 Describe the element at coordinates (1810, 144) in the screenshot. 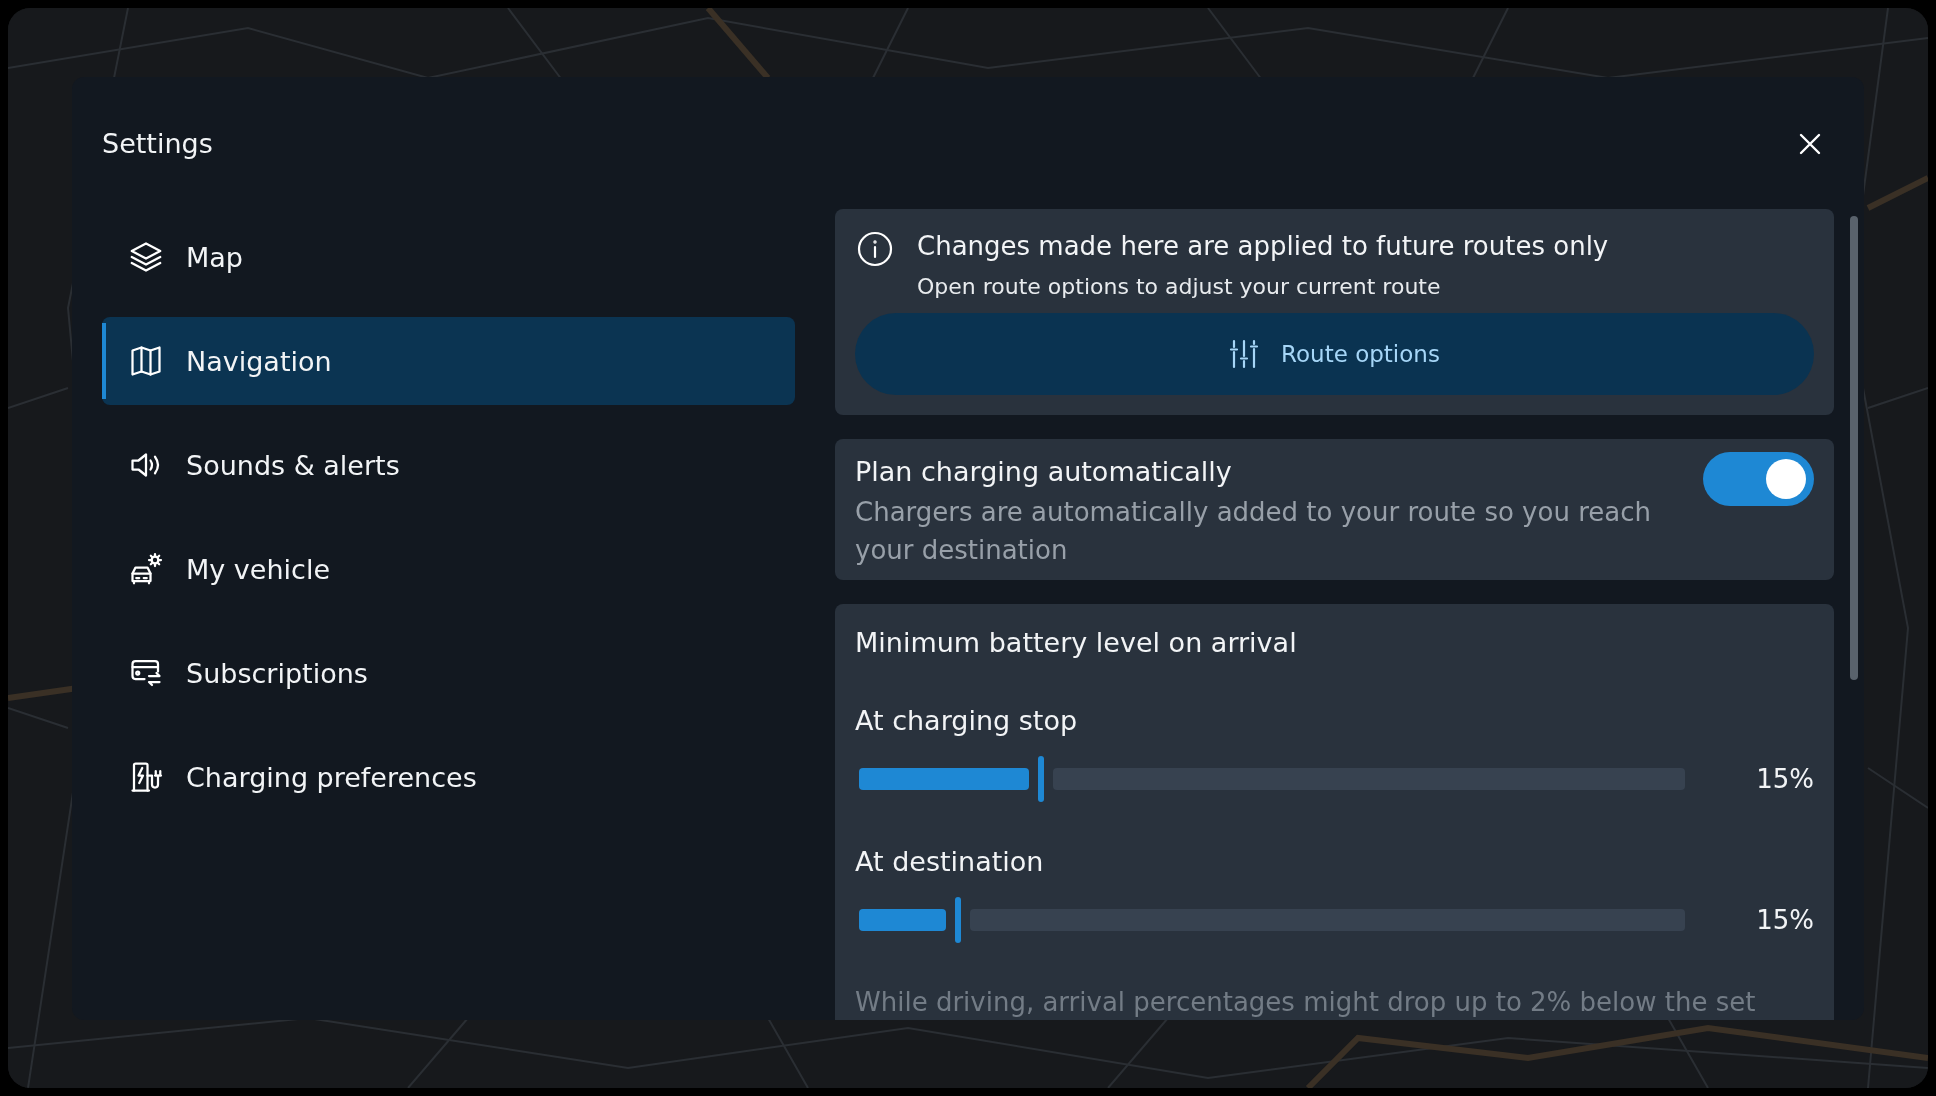

I see `close-icon` at that location.